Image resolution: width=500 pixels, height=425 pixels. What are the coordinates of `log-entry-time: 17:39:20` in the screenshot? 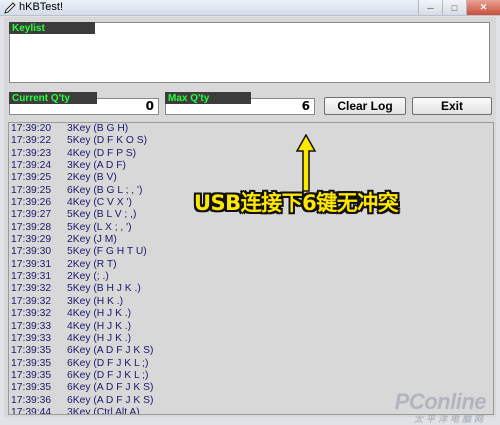 It's located at (31, 128).